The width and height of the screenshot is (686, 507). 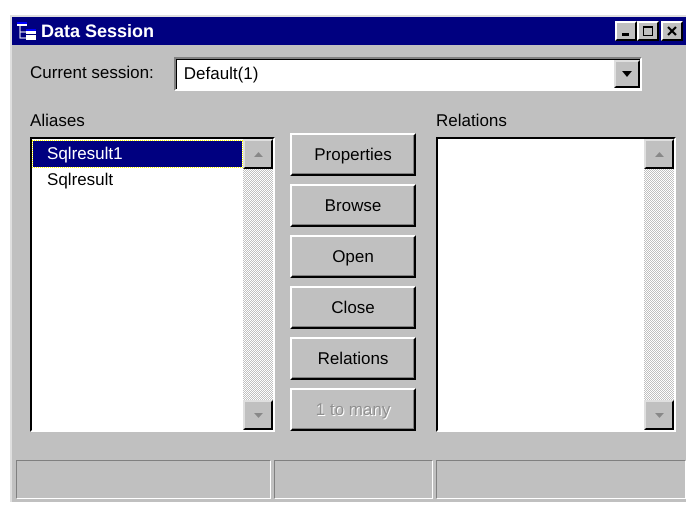 I want to click on action-button: Properties, so click(x=353, y=154).